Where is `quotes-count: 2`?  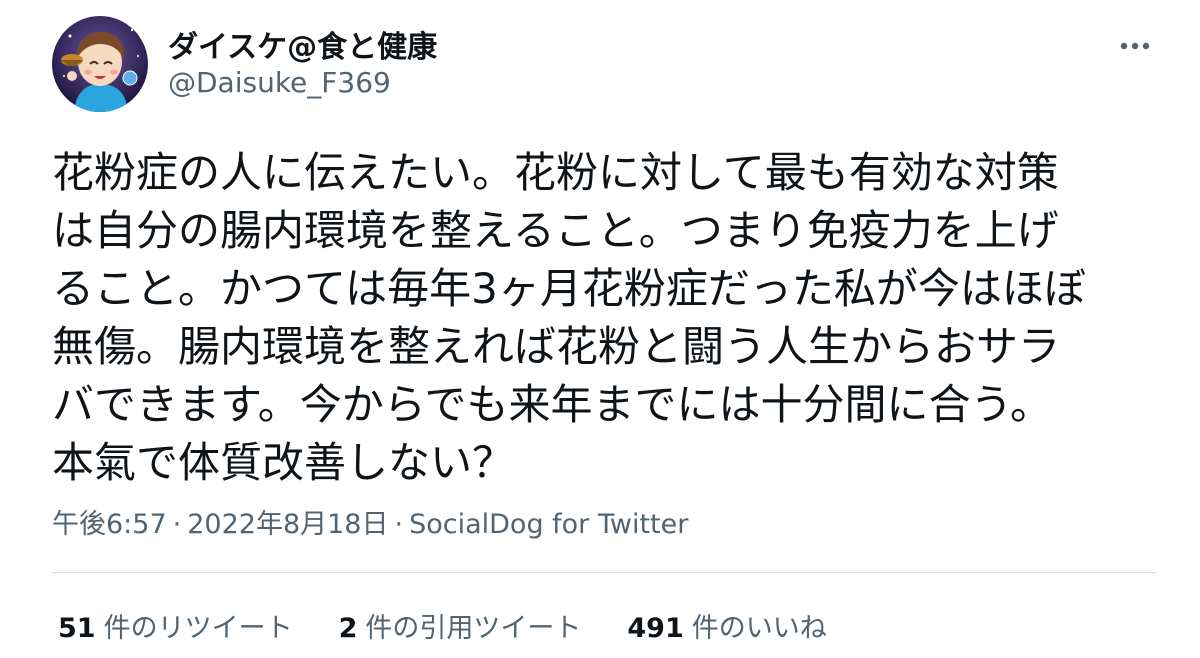 quotes-count: 2 is located at coordinates (348, 628).